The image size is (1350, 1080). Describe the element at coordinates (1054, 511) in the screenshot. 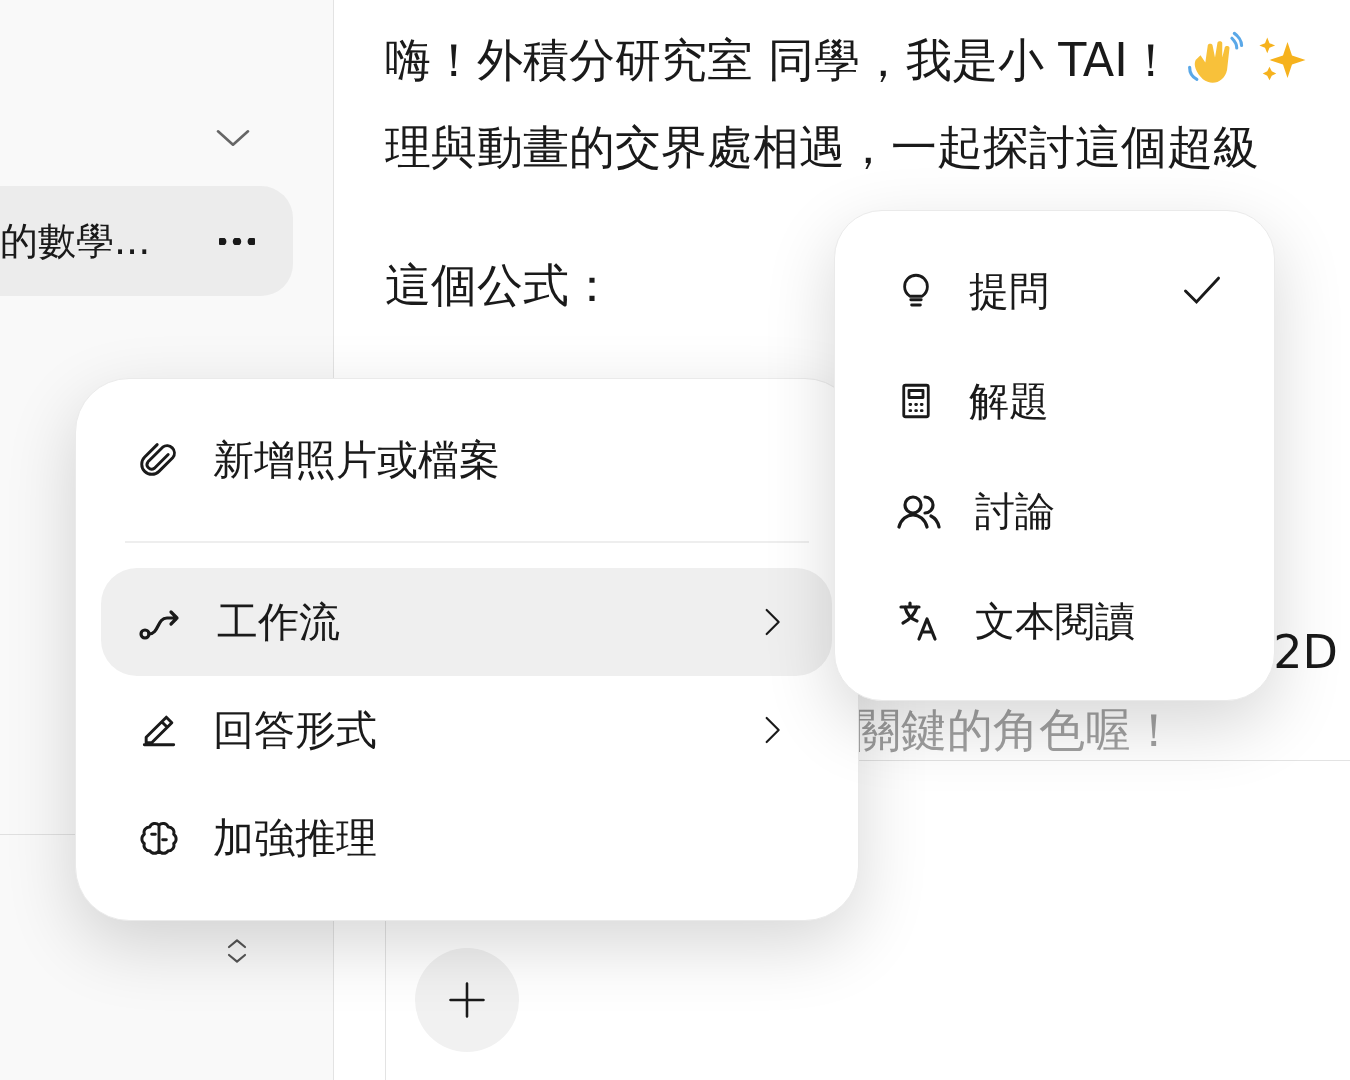

I see `menu-item: 討論` at that location.